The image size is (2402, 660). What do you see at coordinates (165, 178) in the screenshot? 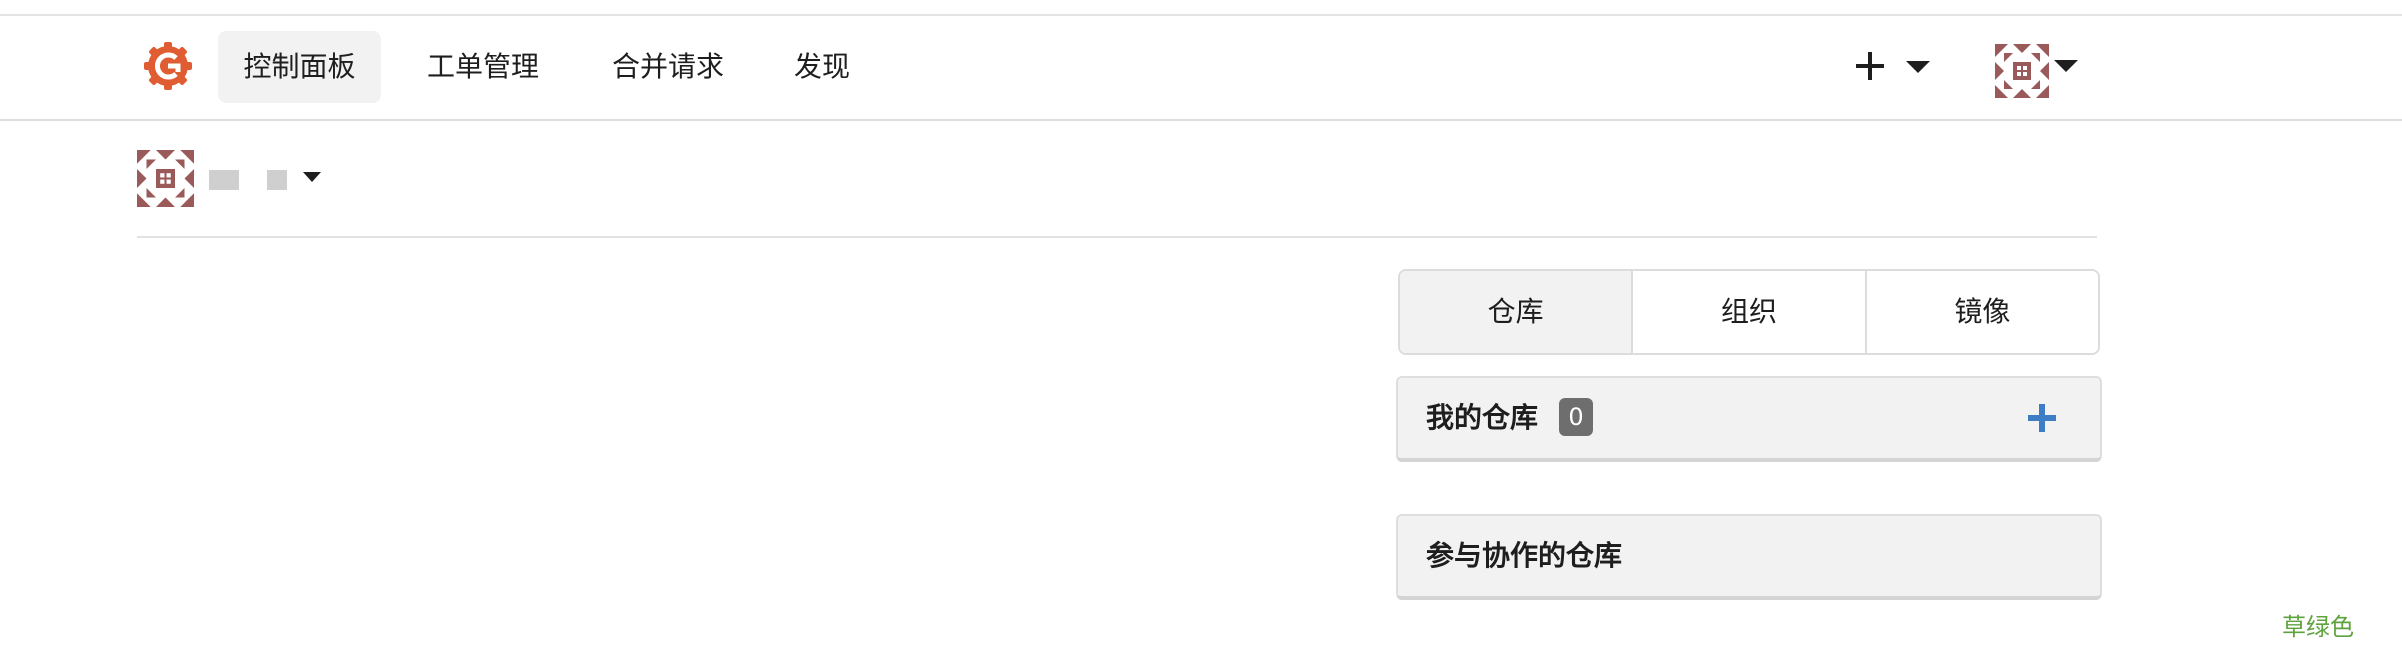
I see `context-user-avatar` at bounding box center [165, 178].